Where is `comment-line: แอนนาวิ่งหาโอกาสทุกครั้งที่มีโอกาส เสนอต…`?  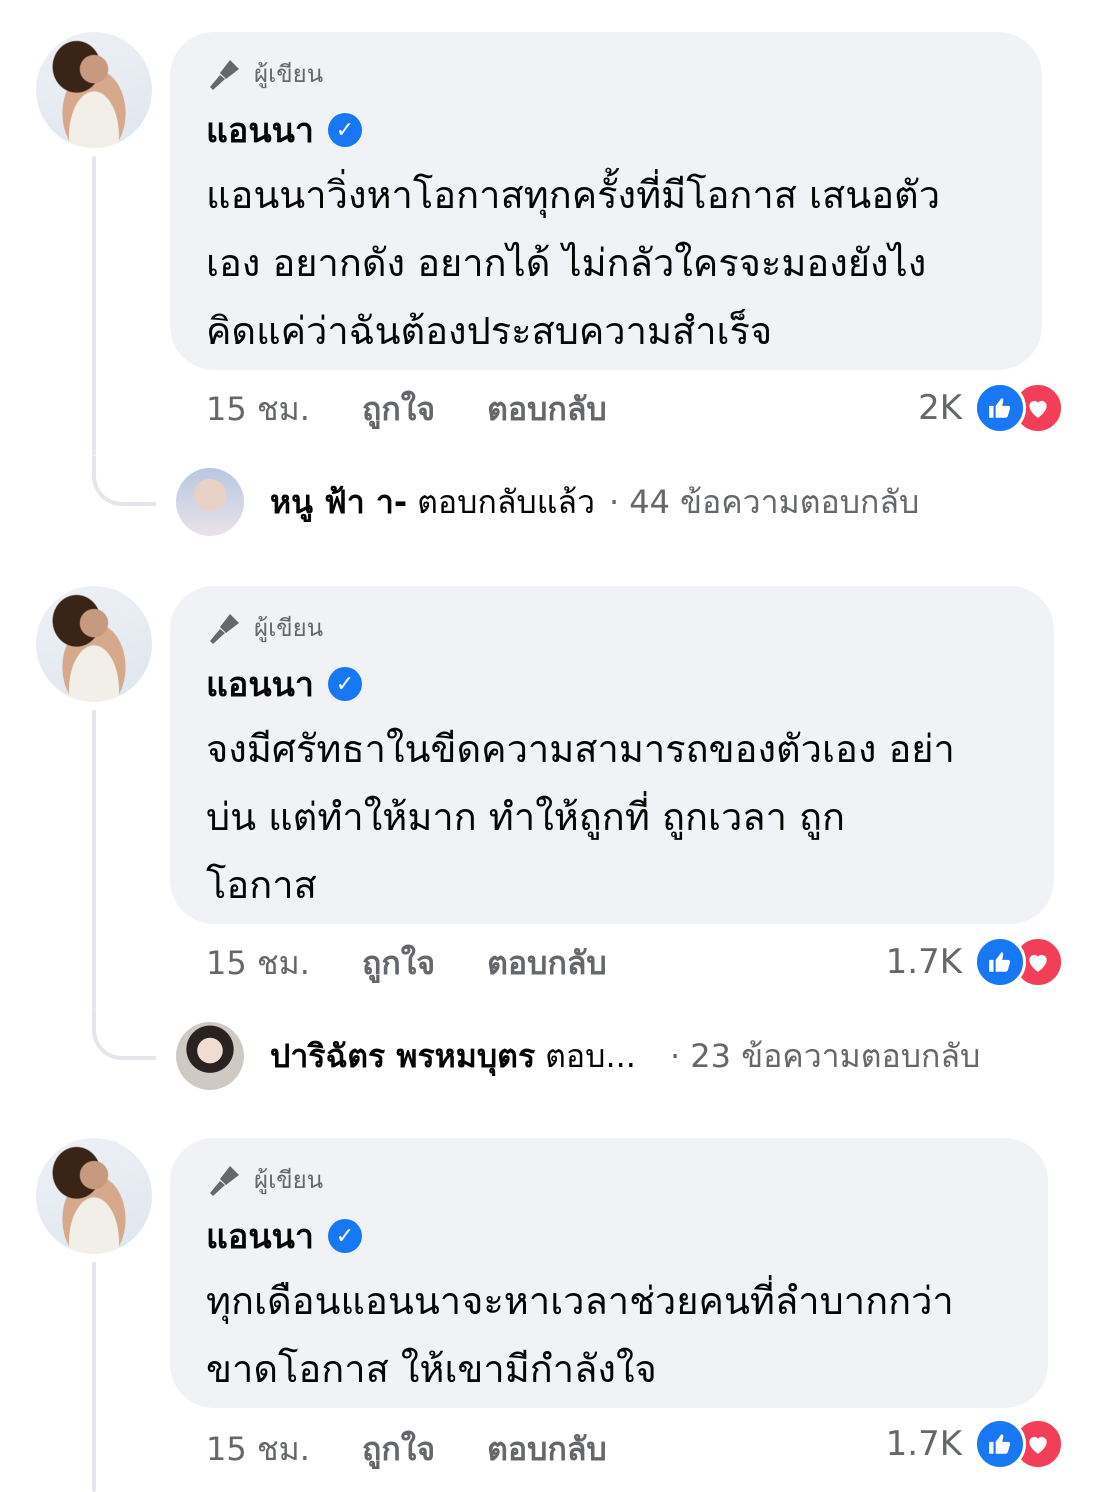 comment-line: แอนนาวิ่งหาโอกาสทุกครั้งที่มีโอกาส เสนอต… is located at coordinates (573, 195).